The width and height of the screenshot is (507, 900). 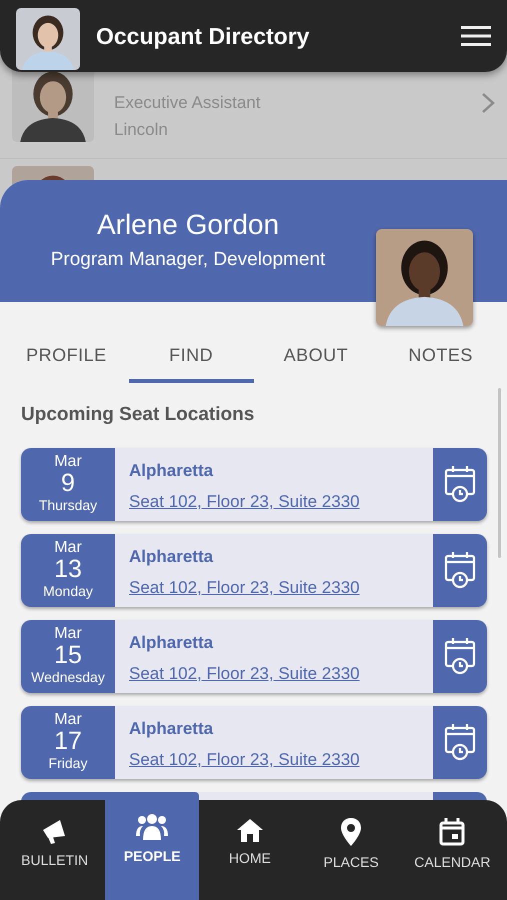 I want to click on day-number: 17, so click(x=68, y=742).